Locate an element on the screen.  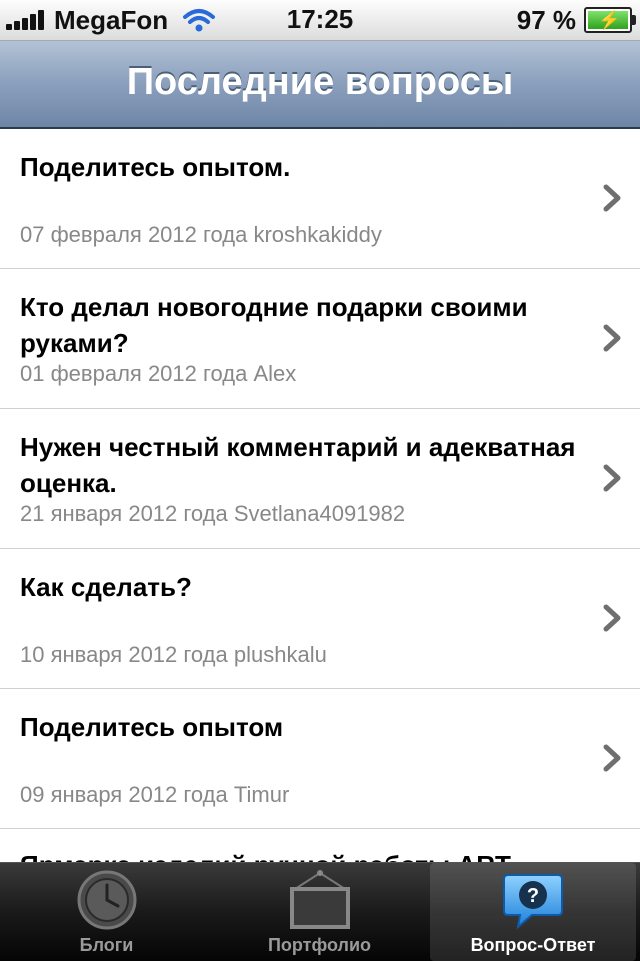
question-title: Как сделать? is located at coordinates (106, 587).